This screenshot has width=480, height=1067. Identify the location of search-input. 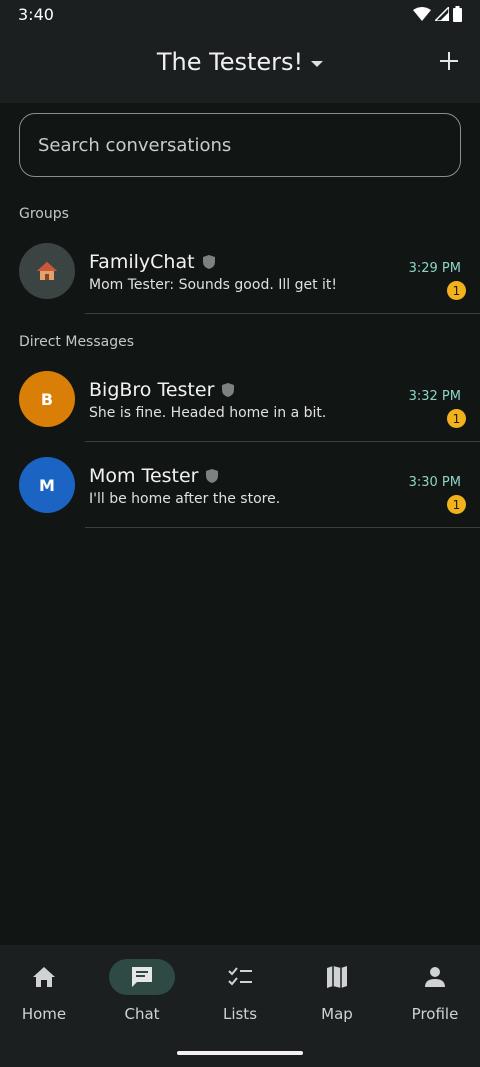
(249, 145).